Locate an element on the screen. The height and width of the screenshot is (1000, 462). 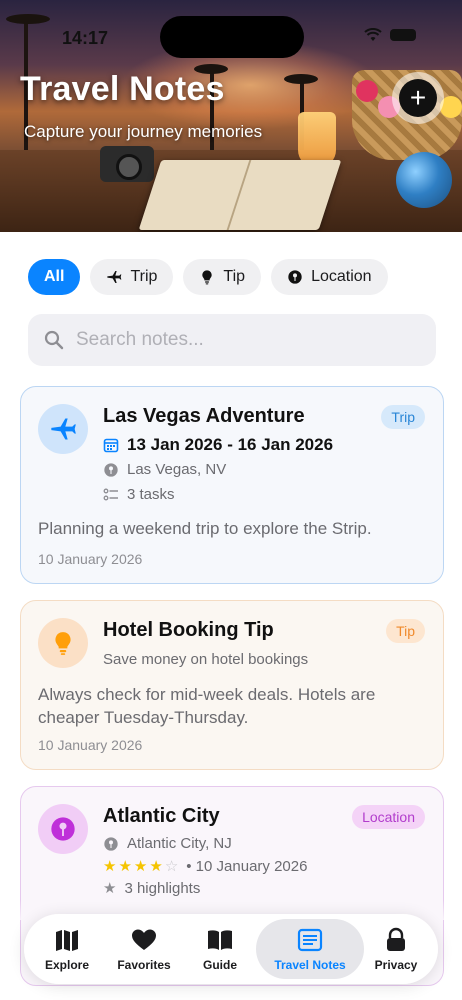
globe-prop is located at coordinates (424, 180).